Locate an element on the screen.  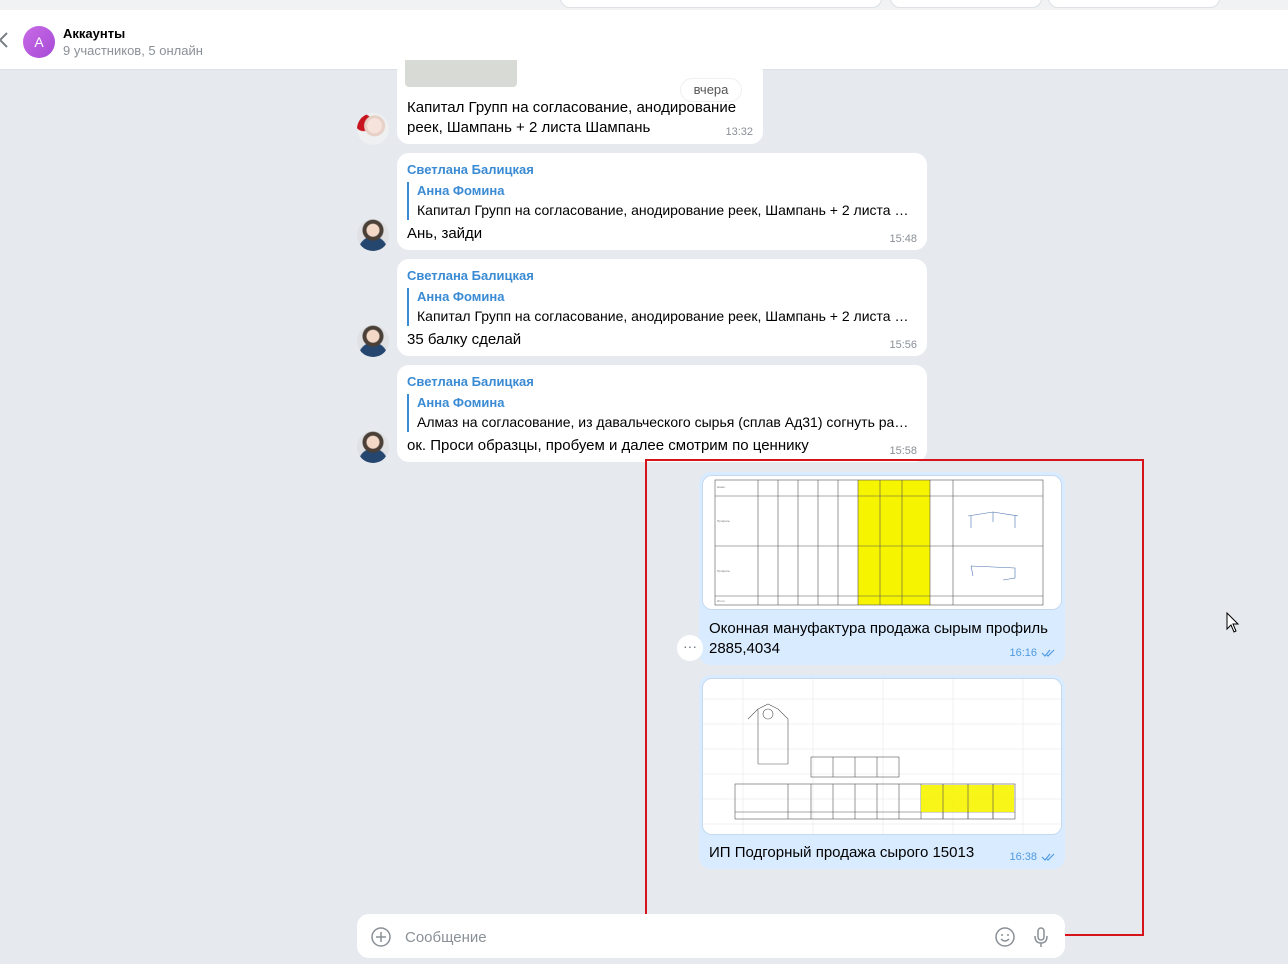
message-time: 13:32 is located at coordinates (739, 132).